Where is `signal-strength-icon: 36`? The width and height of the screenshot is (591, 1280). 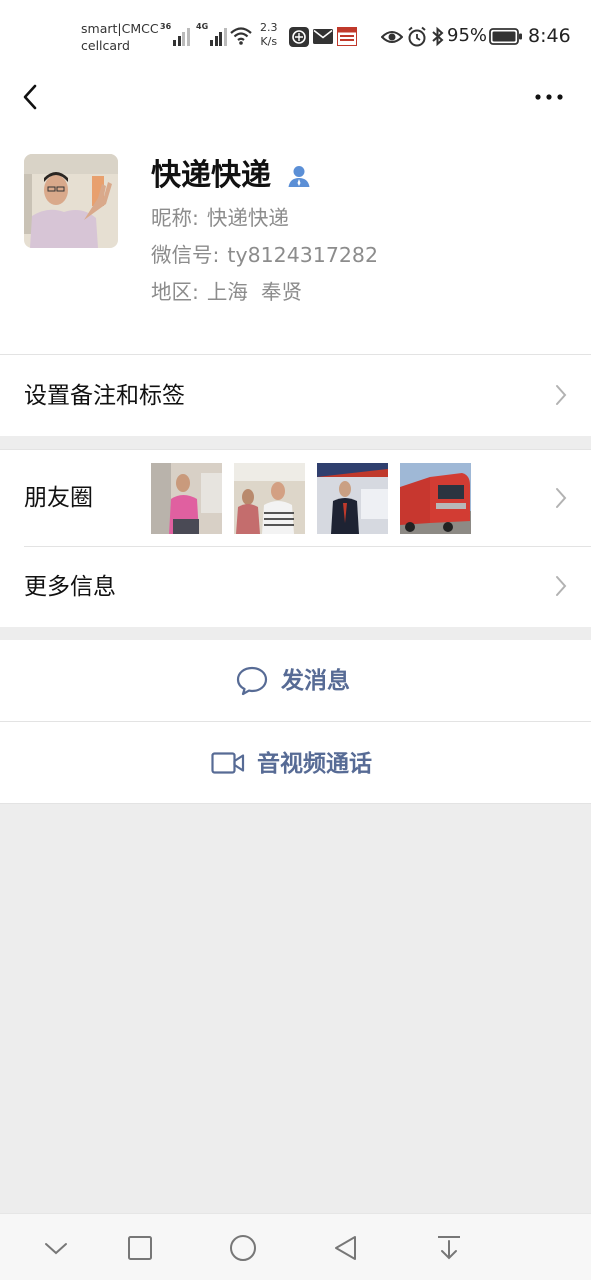 signal-strength-icon: 36 is located at coordinates (175, 34).